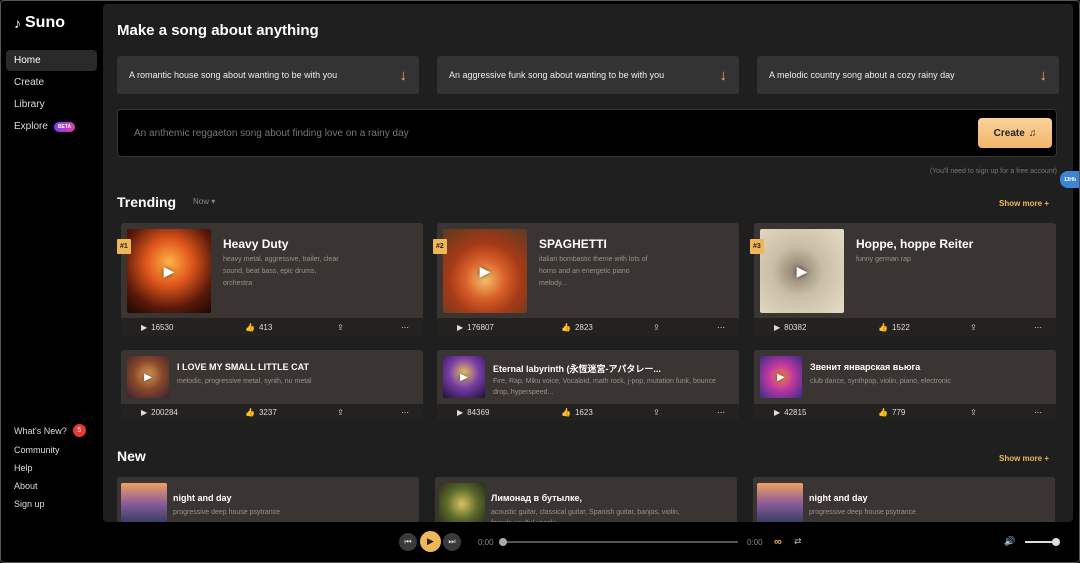 The width and height of the screenshot is (1080, 563). I want to click on like-count-value: 779, so click(898, 412).